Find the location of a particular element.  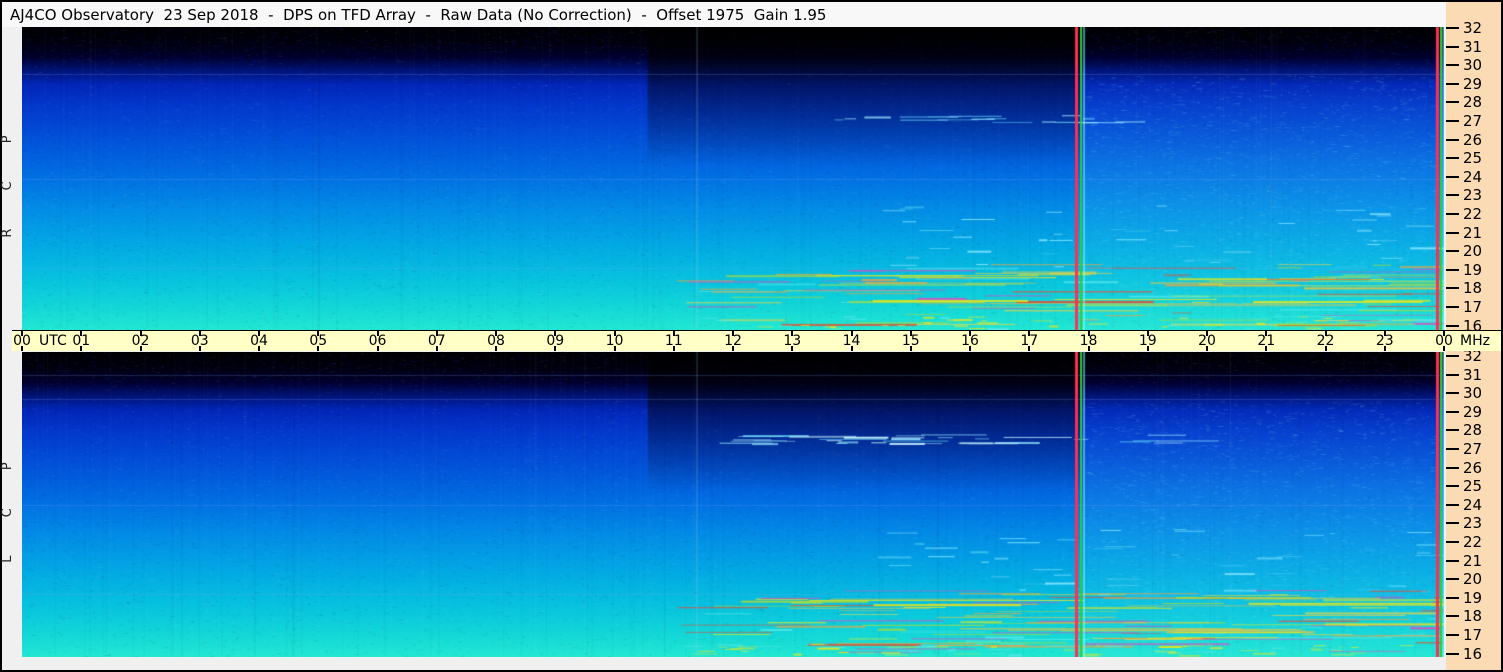

time-tick-label: 19 is located at coordinates (1147, 341).